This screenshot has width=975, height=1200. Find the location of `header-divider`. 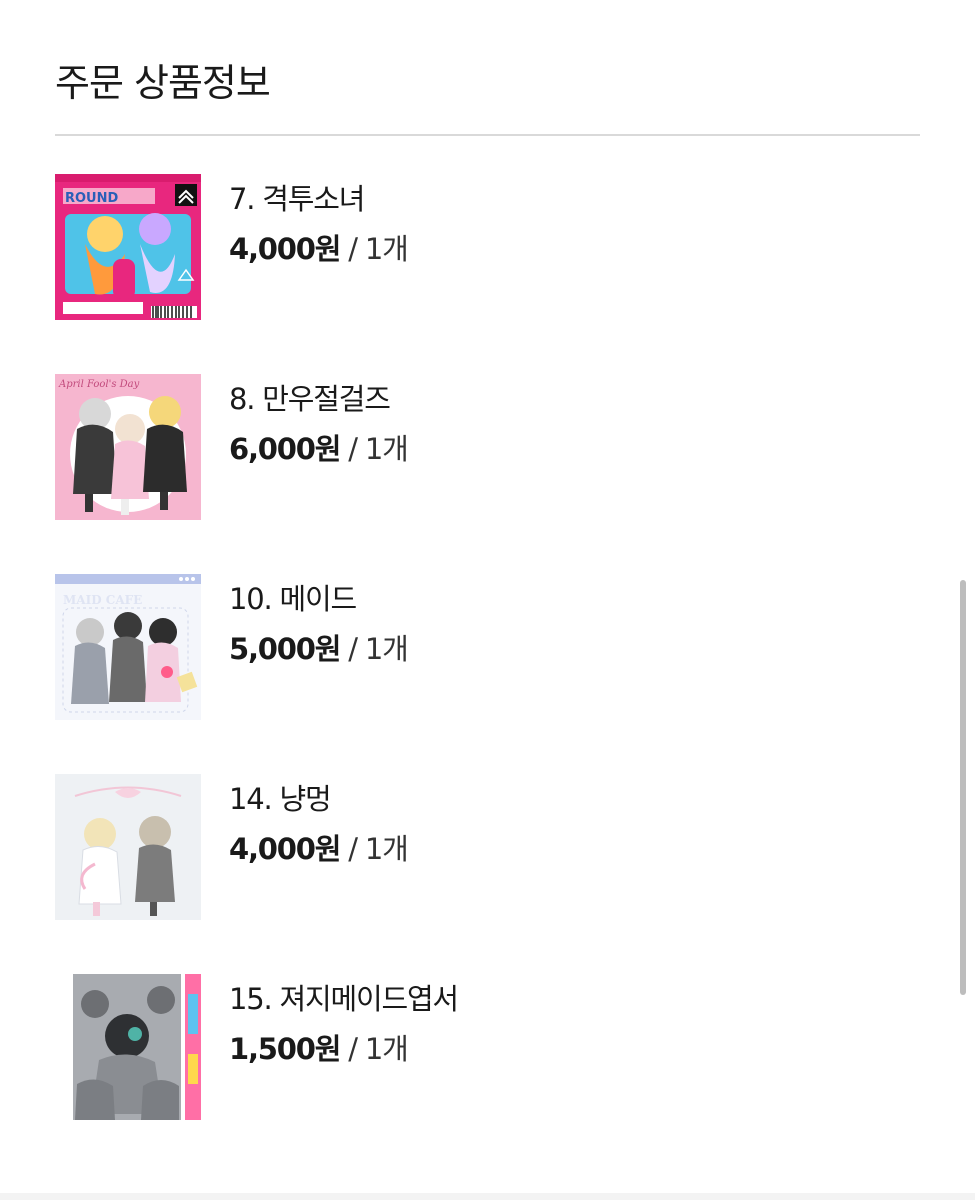

header-divider is located at coordinates (487, 135).